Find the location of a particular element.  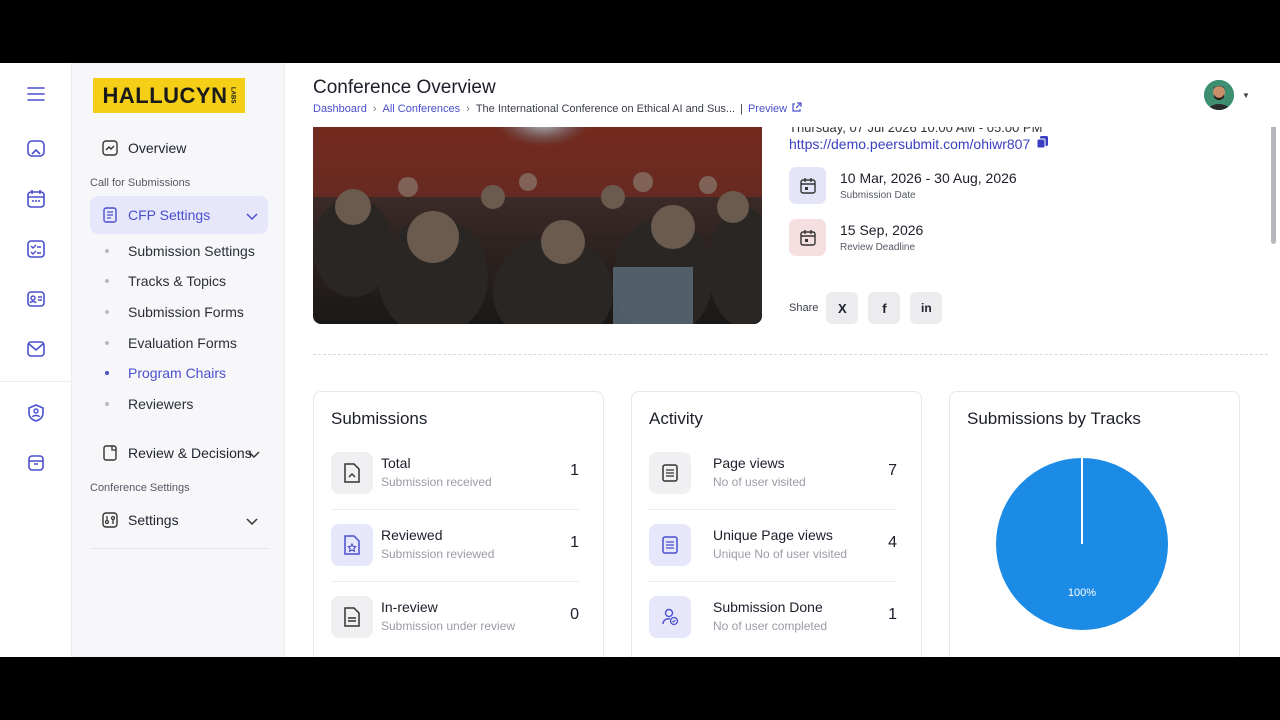

caret-down-icon: ▼ is located at coordinates (1246, 95).